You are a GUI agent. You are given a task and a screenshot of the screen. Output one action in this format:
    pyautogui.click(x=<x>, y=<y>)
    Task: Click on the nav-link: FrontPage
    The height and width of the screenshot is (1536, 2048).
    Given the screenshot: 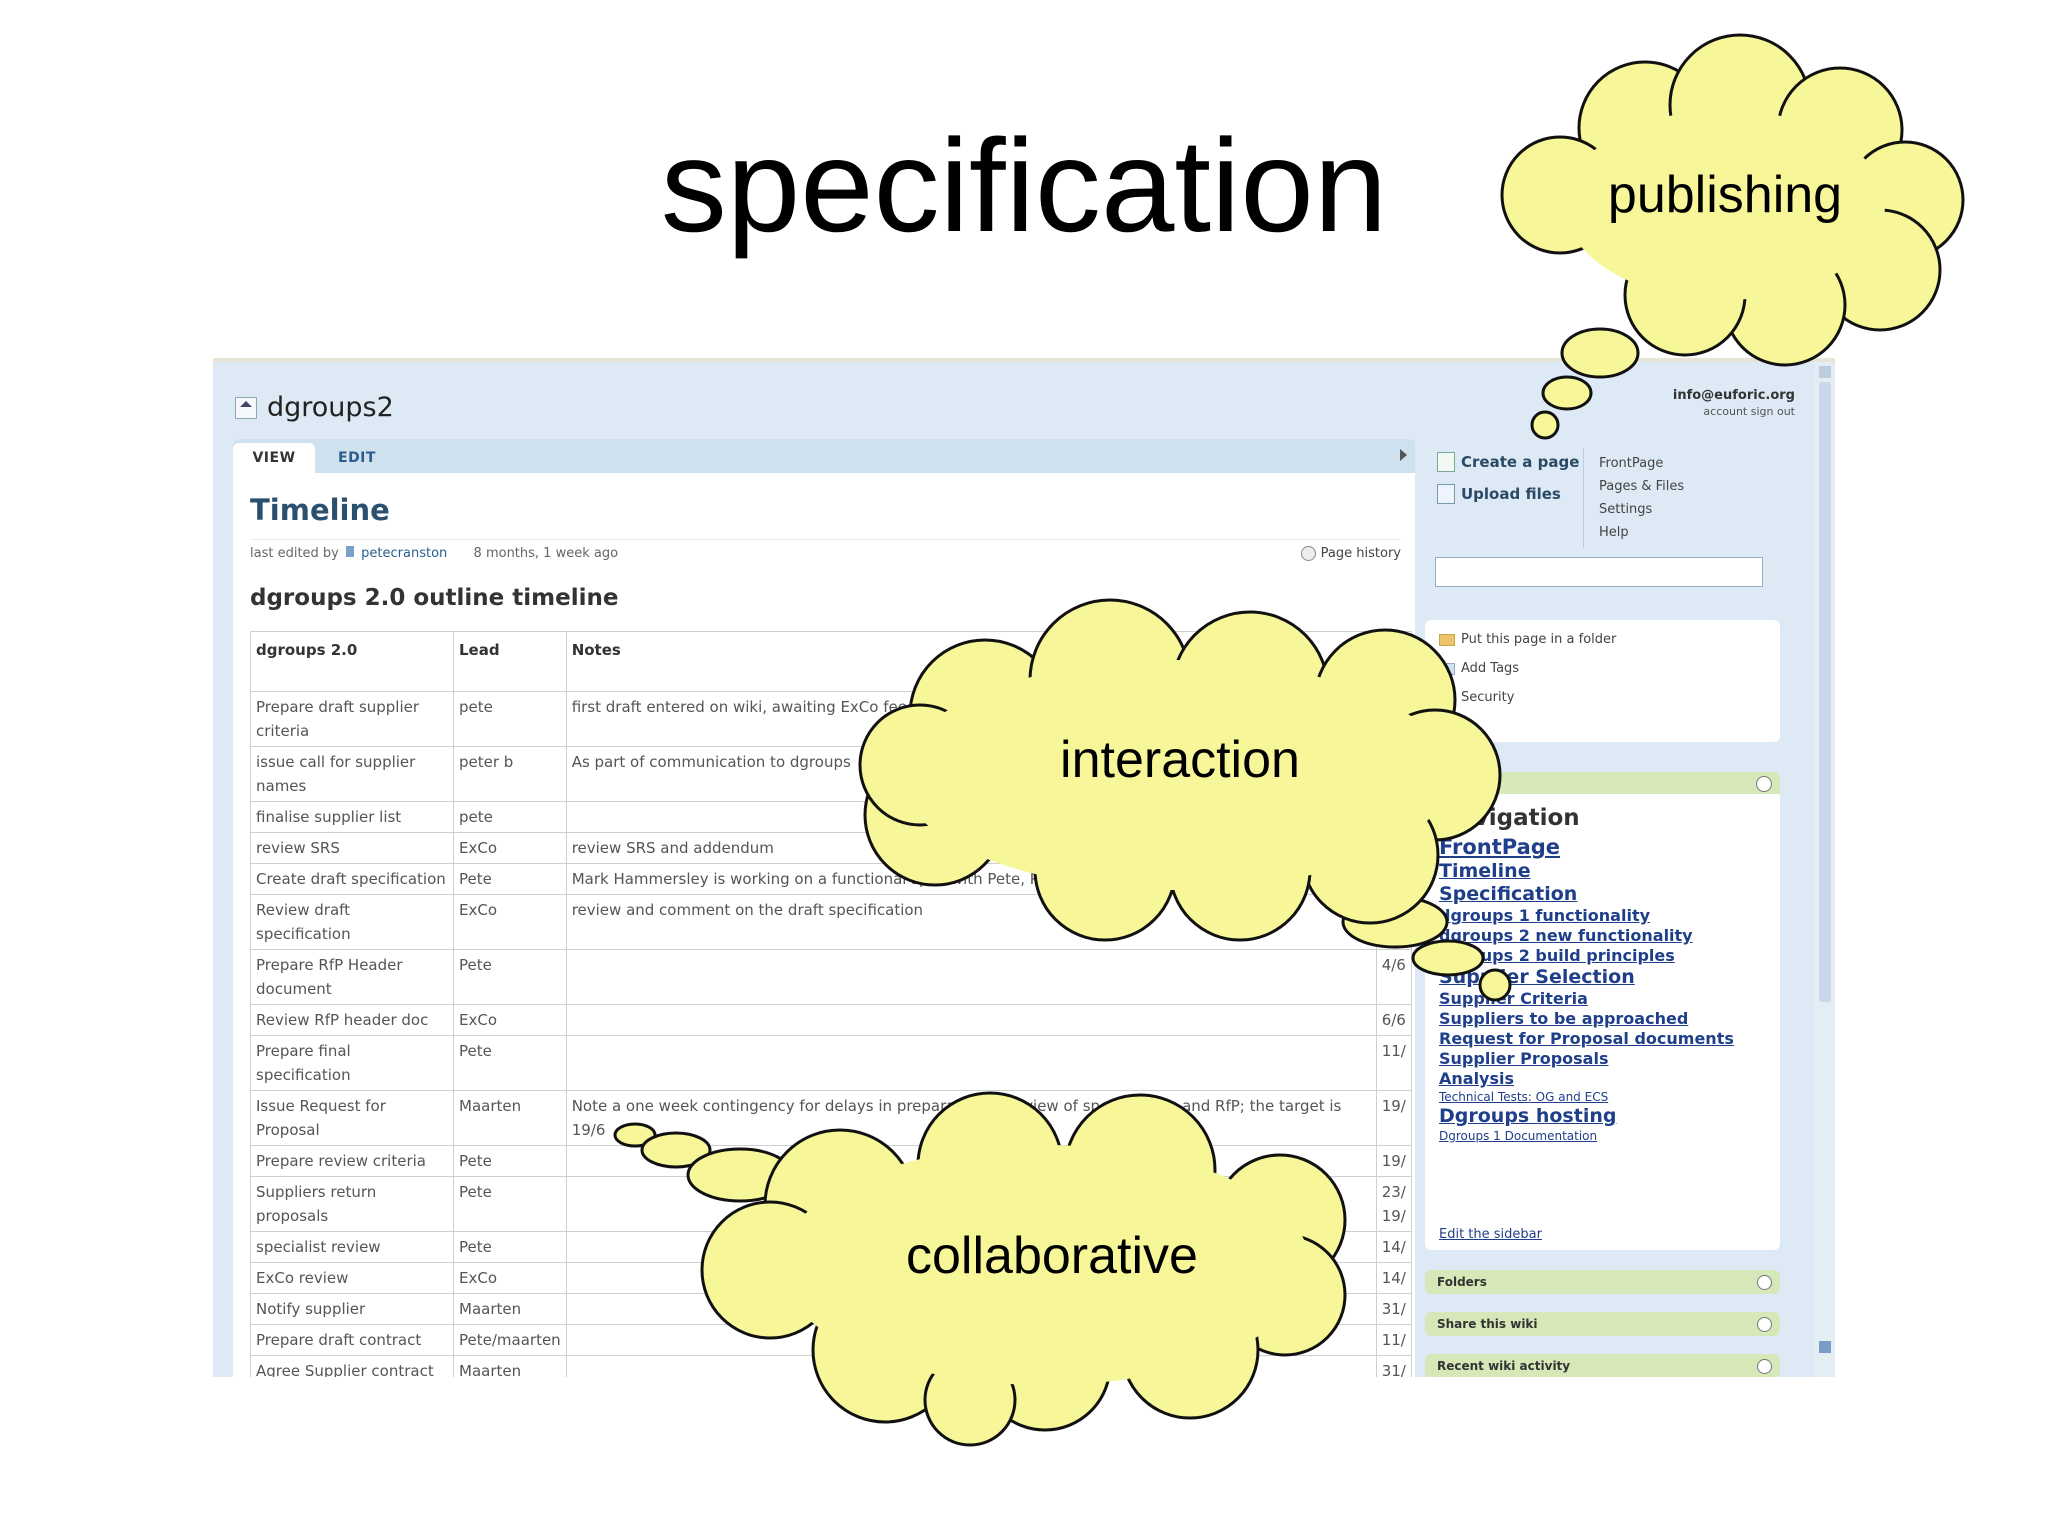 What is the action you would take?
    pyautogui.click(x=1586, y=847)
    